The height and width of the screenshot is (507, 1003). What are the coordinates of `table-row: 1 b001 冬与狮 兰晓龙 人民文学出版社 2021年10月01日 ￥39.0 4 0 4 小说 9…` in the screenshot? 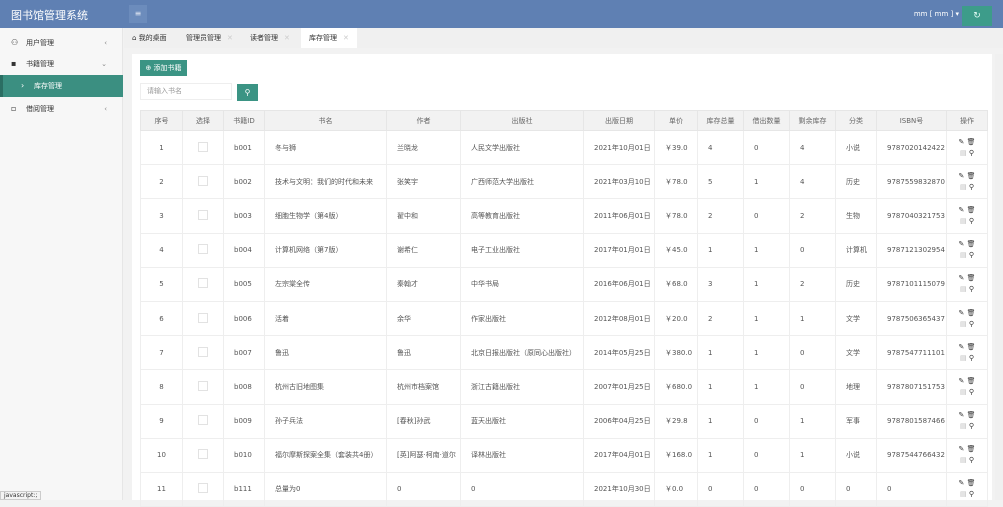 It's located at (564, 147).